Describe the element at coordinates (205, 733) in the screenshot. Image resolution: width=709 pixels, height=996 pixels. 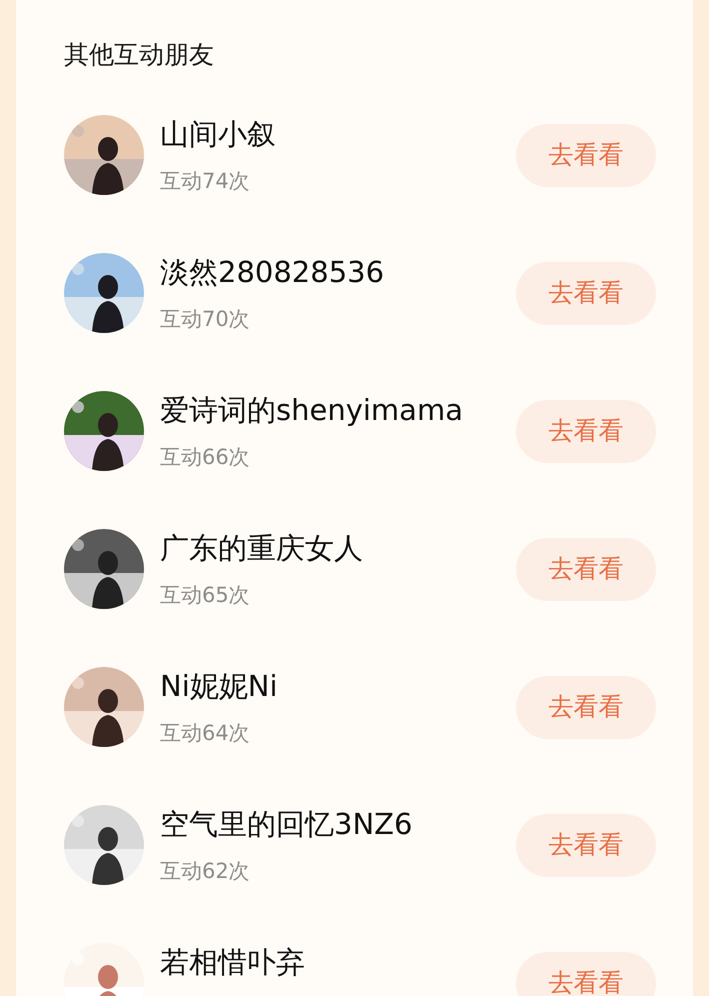
I see `interaction-count: 互动64次` at that location.